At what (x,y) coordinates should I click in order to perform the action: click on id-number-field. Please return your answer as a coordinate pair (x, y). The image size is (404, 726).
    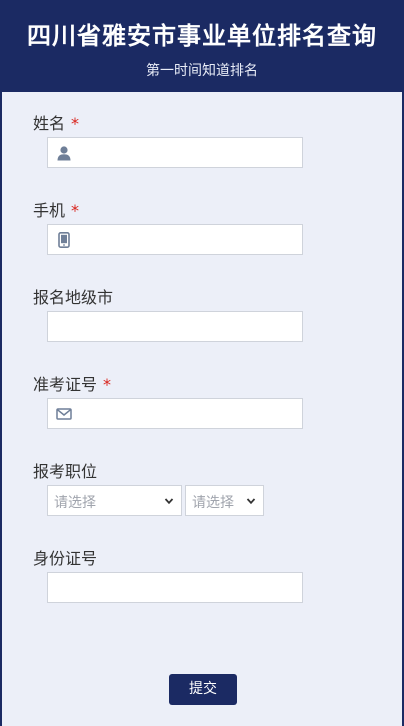
    Looking at the image, I should click on (175, 588).